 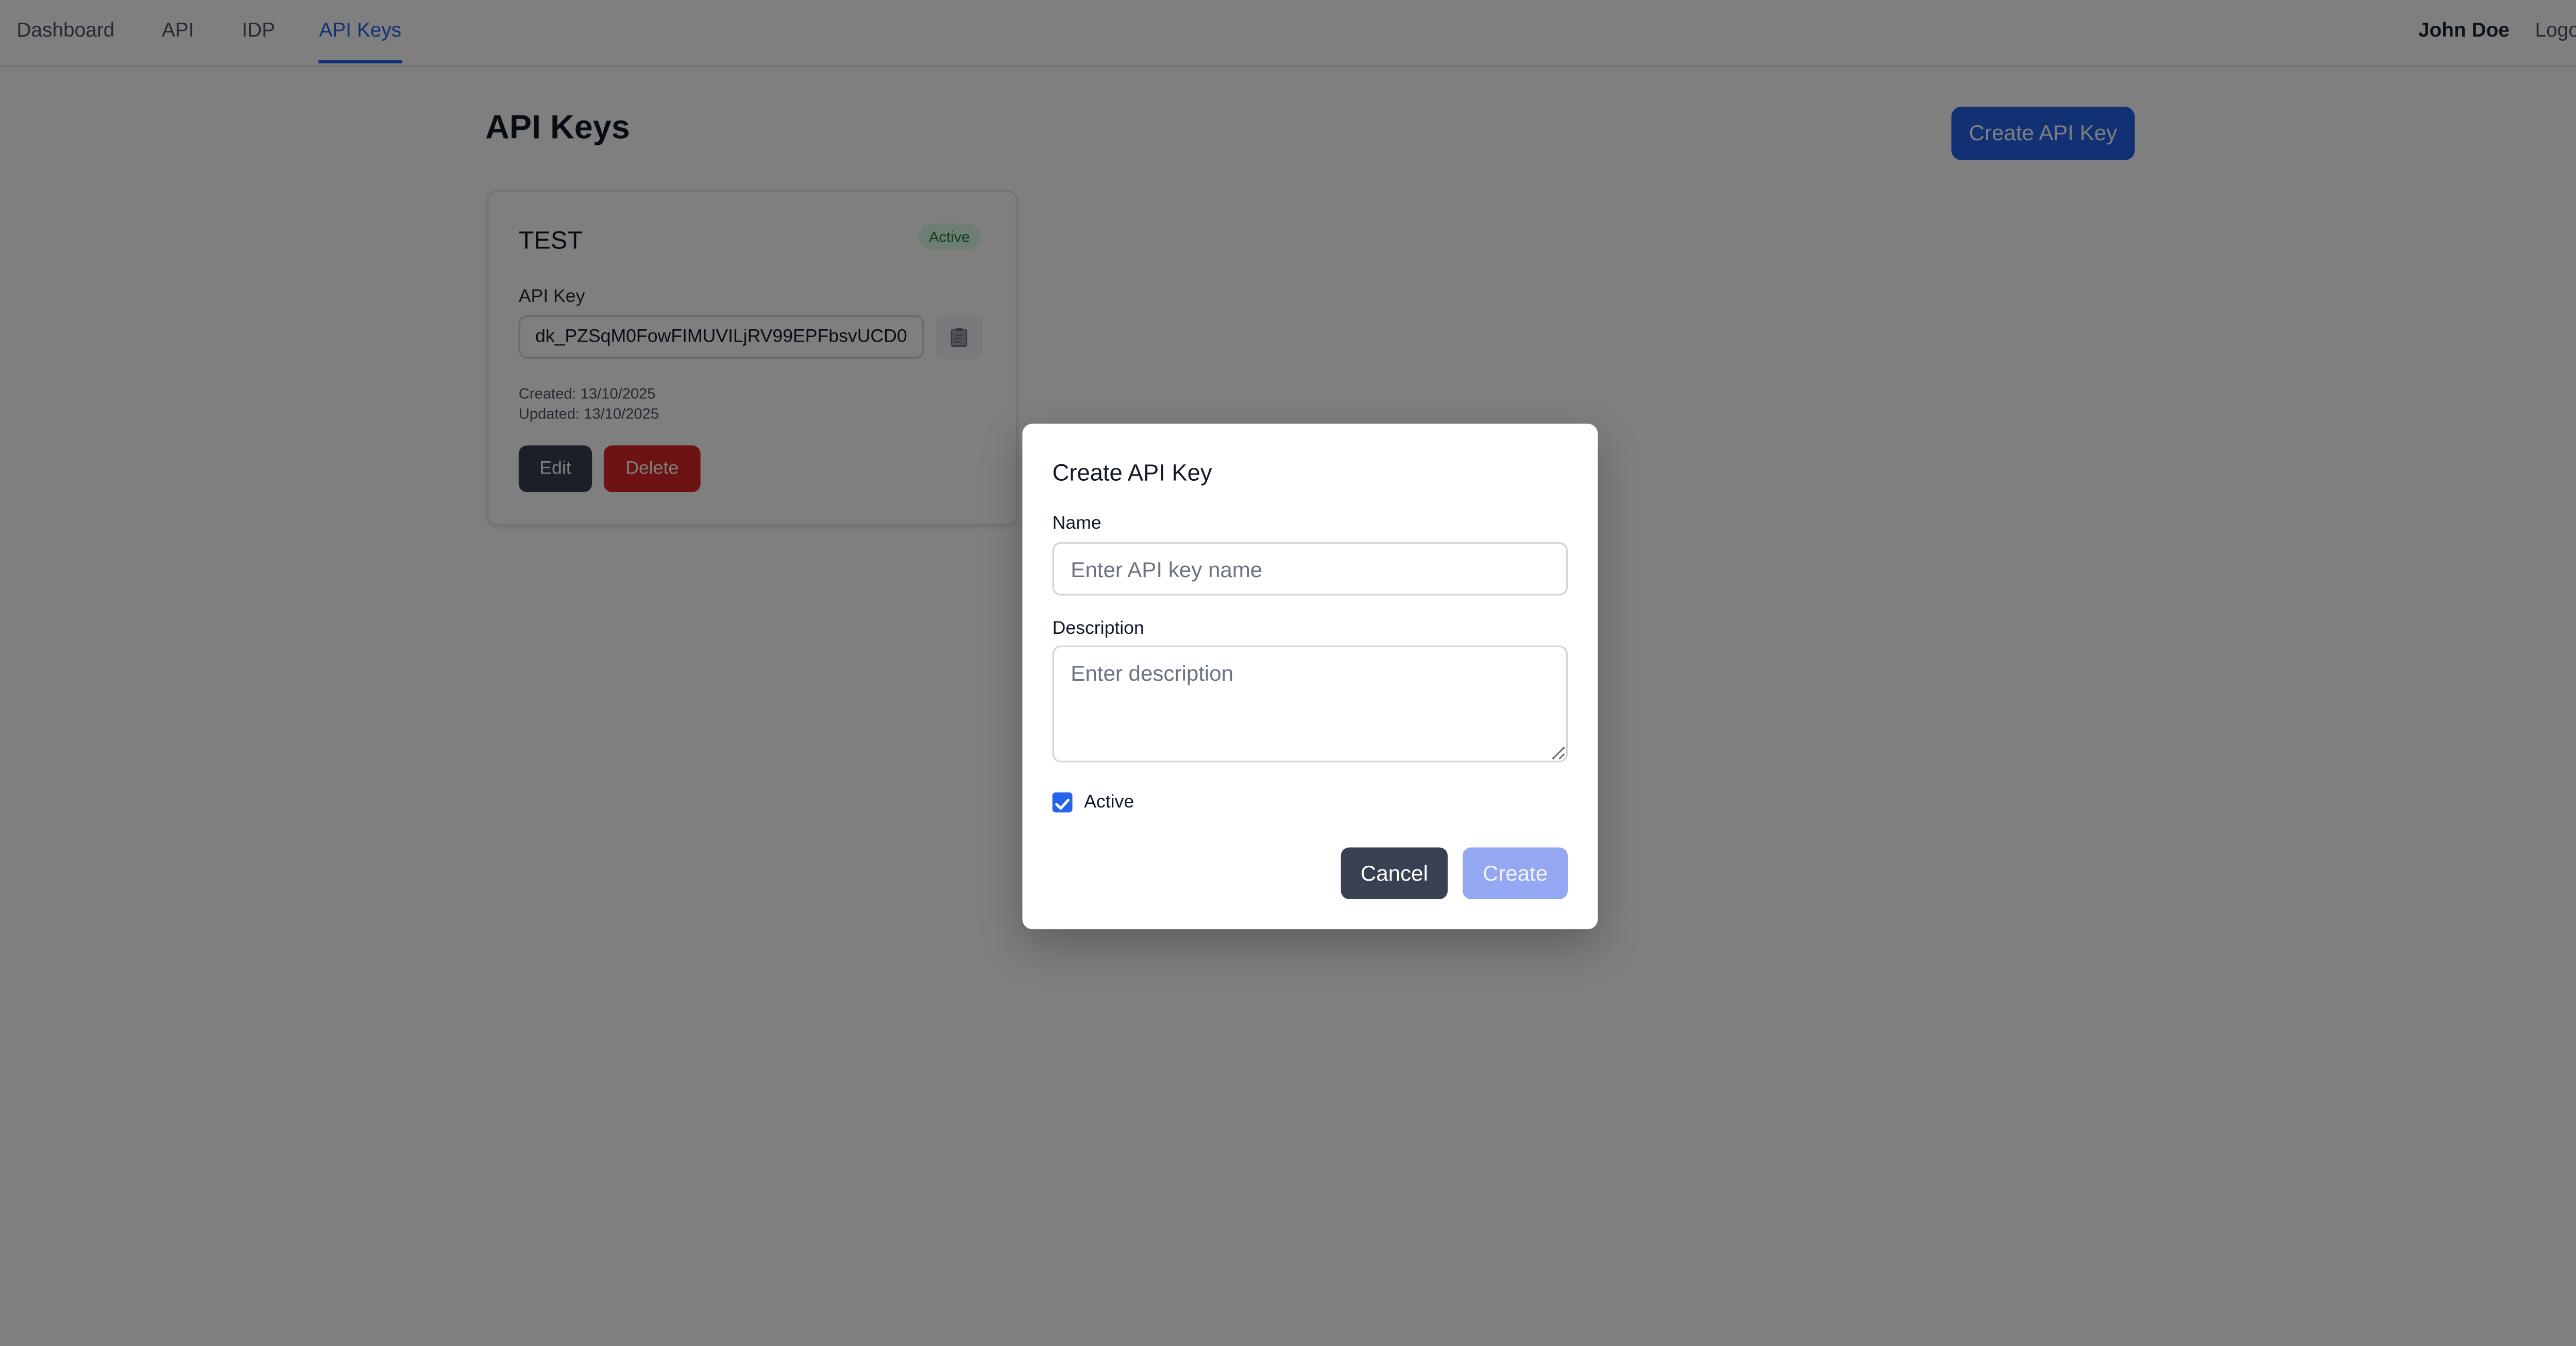 I want to click on description-textarea, so click(x=1310, y=704).